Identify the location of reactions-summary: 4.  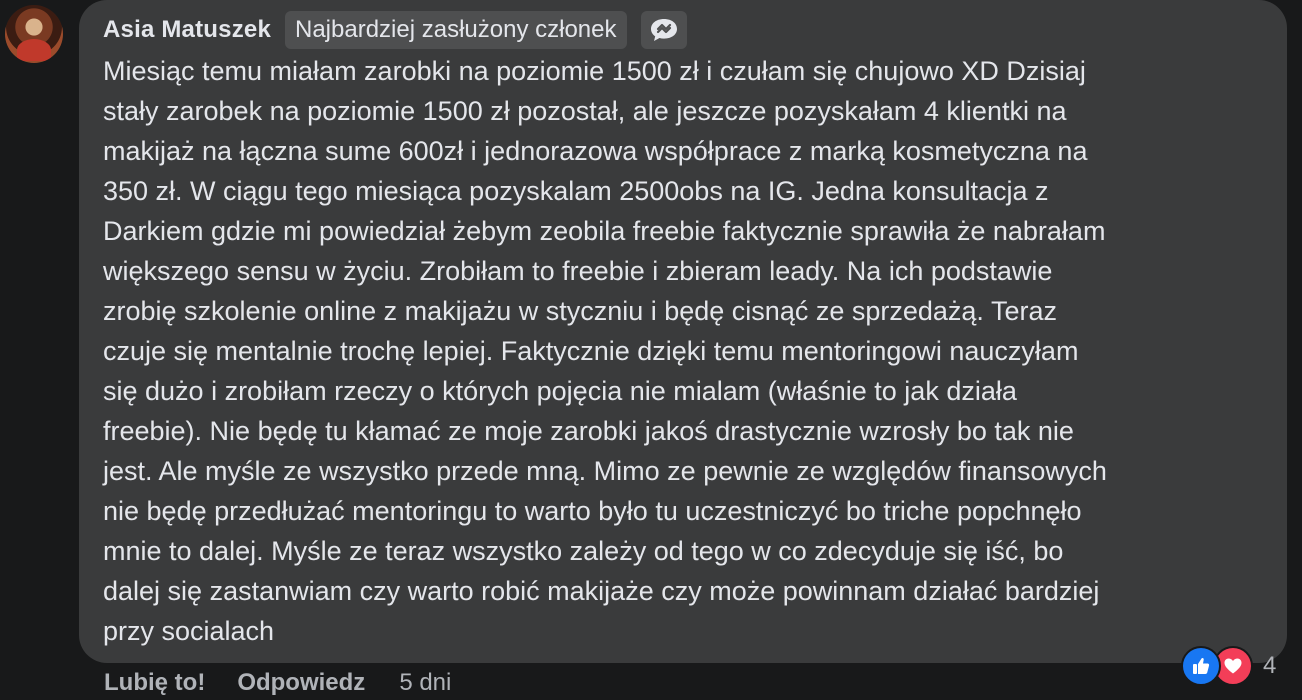
(1228, 666).